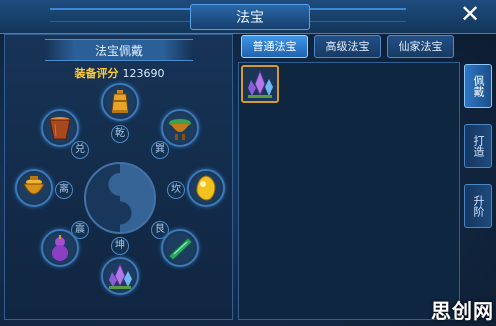 The height and width of the screenshot is (326, 496). I want to click on trigram-li: 离, so click(64, 190).